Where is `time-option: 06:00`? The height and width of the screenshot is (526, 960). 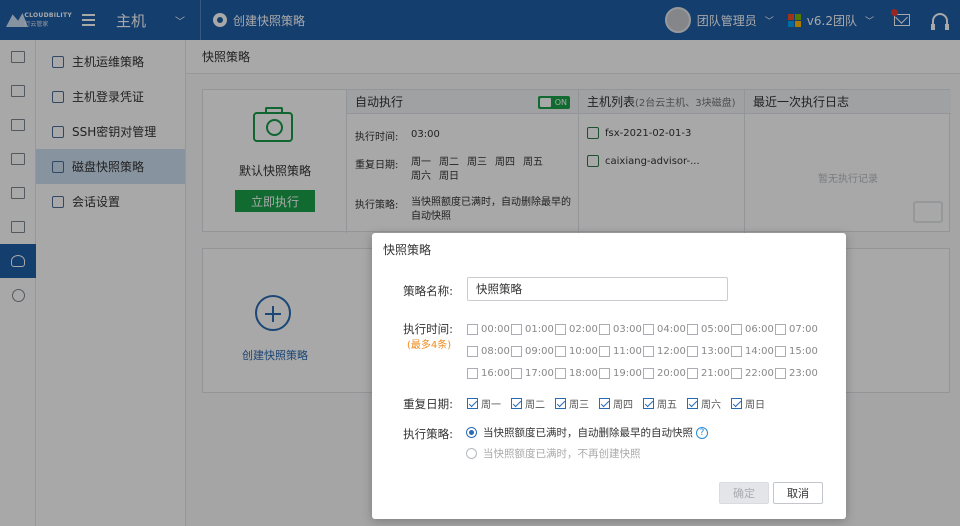 time-option: 06:00 is located at coordinates (752, 329).